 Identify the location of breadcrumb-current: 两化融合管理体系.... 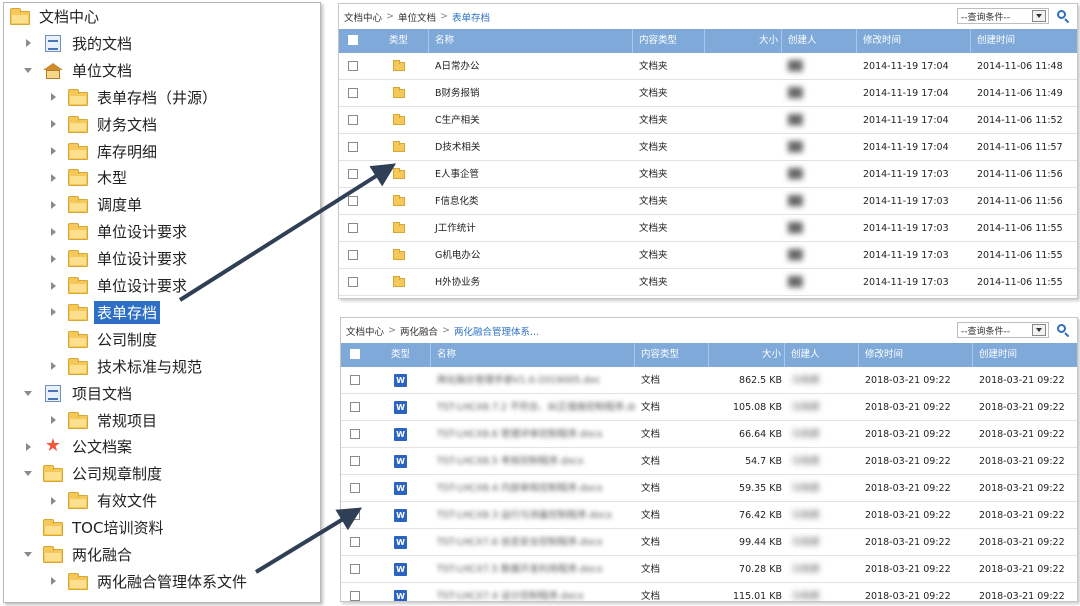
(496, 331).